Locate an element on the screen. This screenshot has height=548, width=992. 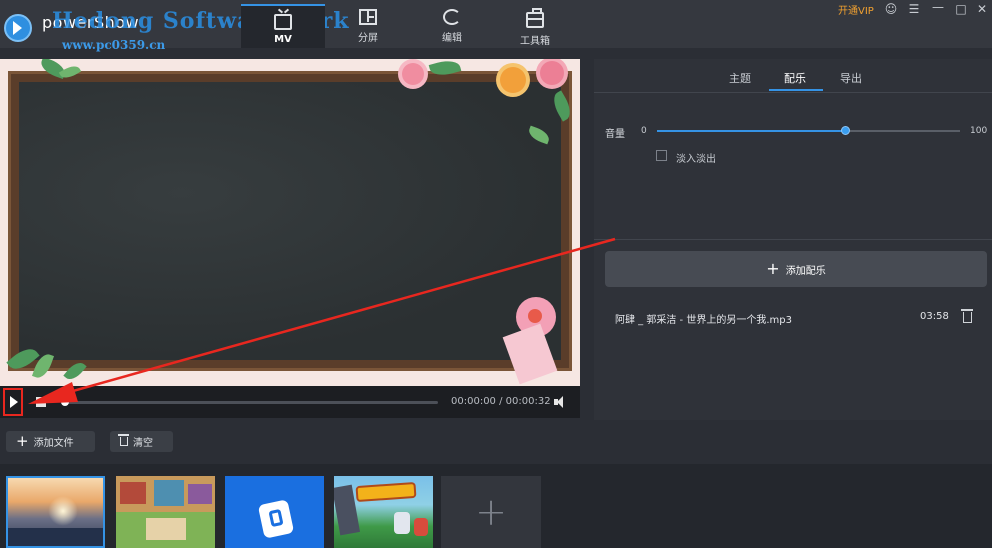
water-graphic is located at coordinates (55, 537).